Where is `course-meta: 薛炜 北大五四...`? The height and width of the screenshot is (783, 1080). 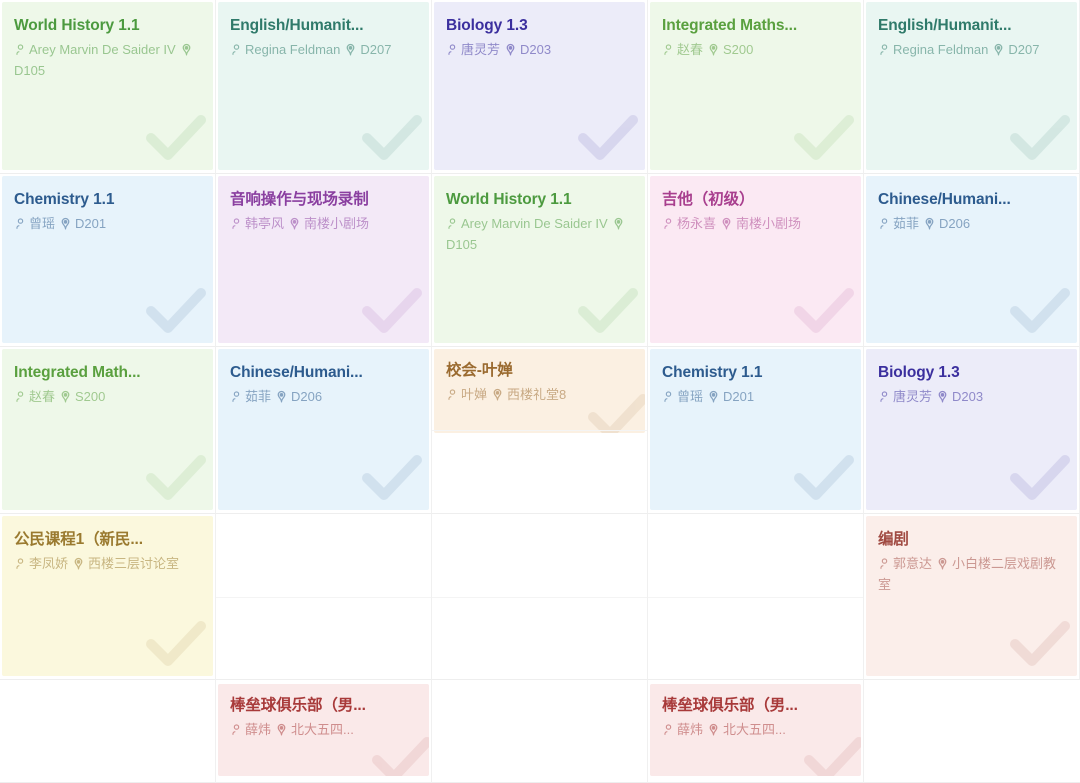 course-meta: 薛炜 北大五四... is located at coordinates (755, 730).